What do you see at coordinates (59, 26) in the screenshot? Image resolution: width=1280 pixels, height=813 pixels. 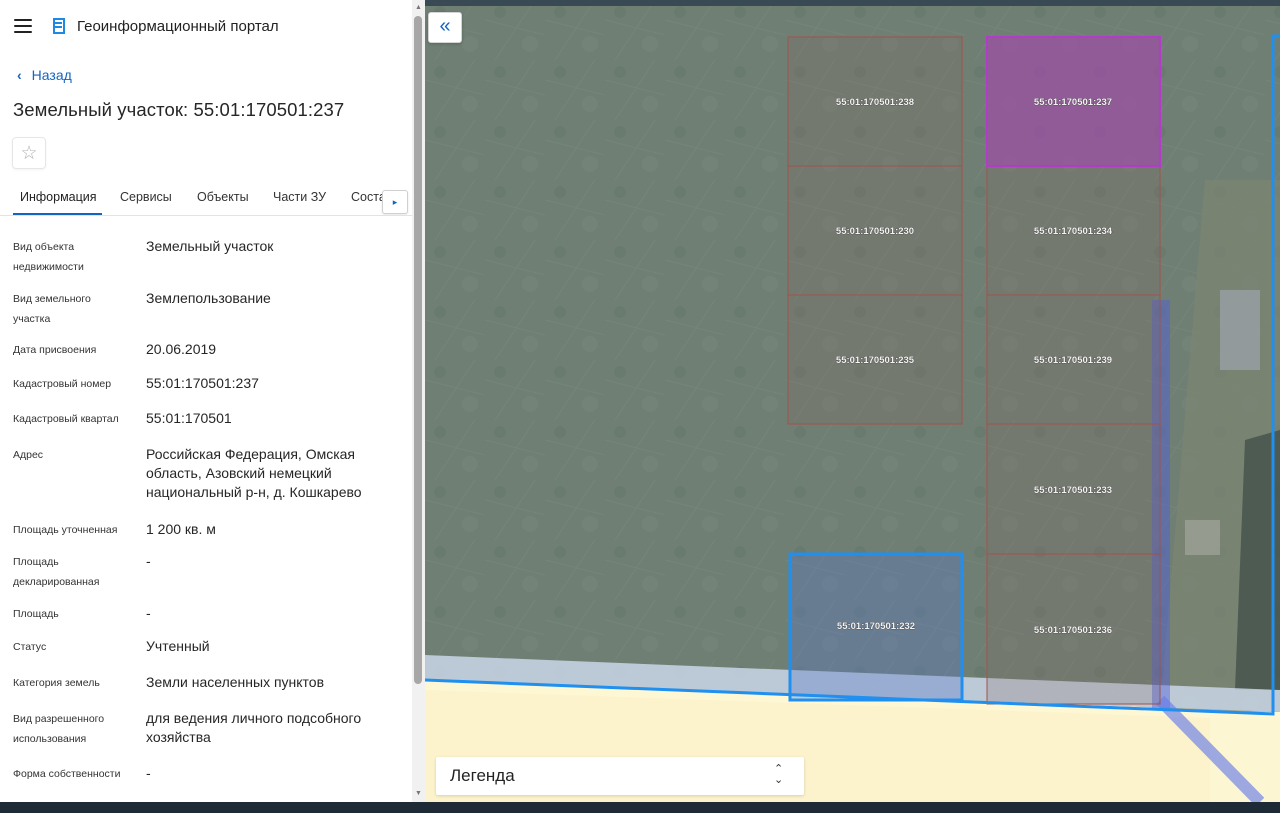 I see `portal-logo-icon` at bounding box center [59, 26].